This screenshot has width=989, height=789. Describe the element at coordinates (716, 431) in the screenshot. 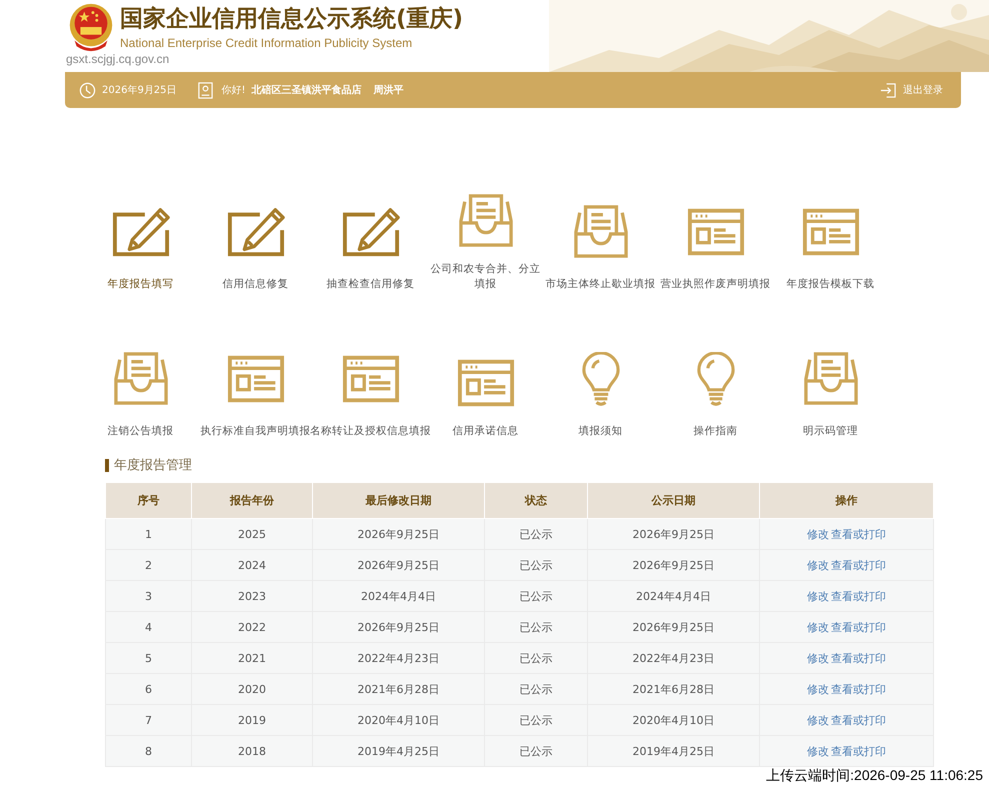

I see `tile-link: 操作指南` at that location.